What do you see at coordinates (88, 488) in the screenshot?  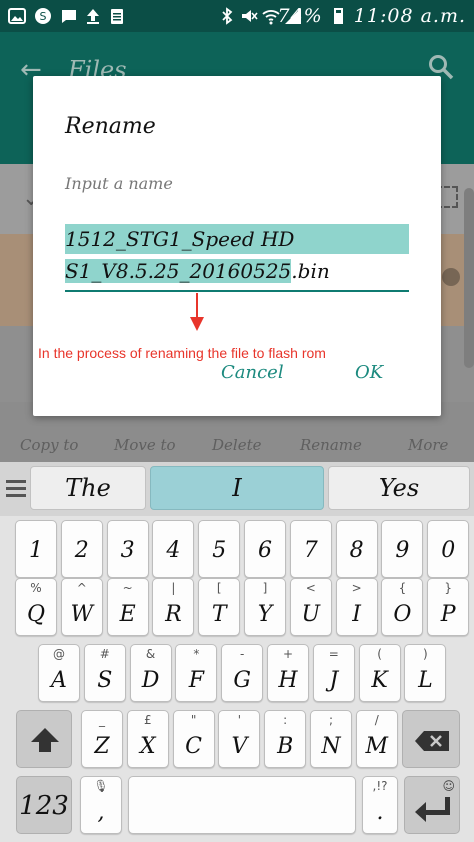 I see `suggestion-the: The` at bounding box center [88, 488].